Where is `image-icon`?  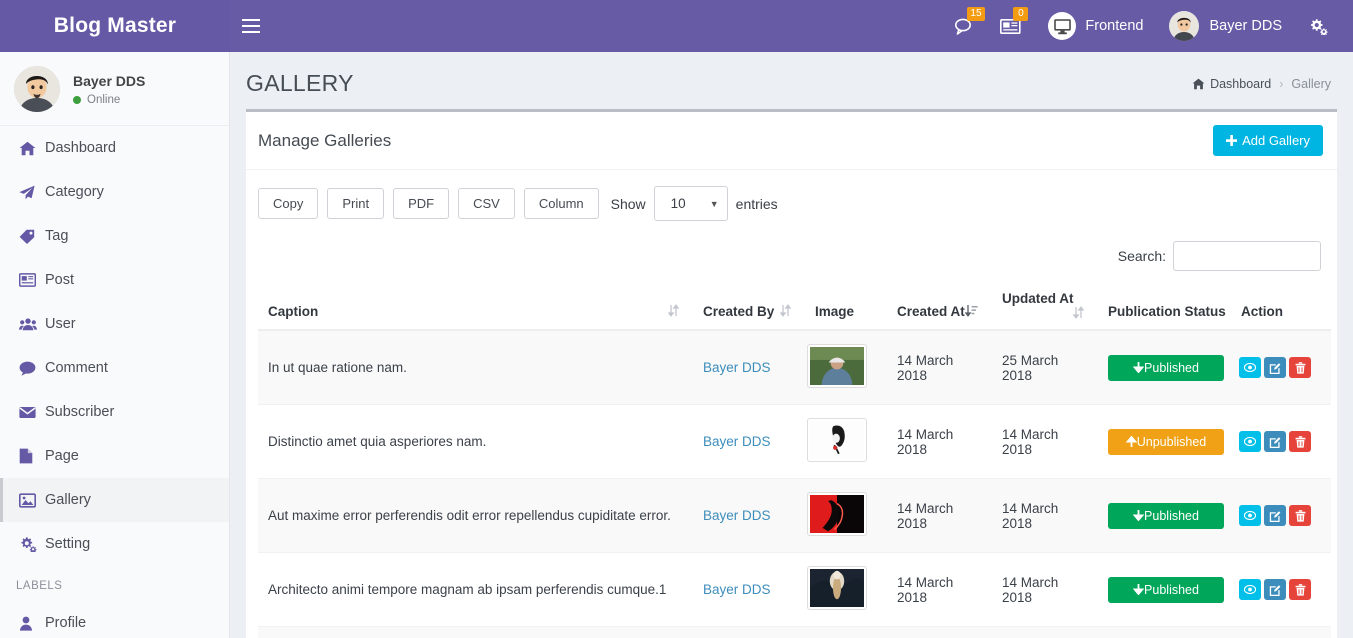
image-icon is located at coordinates (32, 500).